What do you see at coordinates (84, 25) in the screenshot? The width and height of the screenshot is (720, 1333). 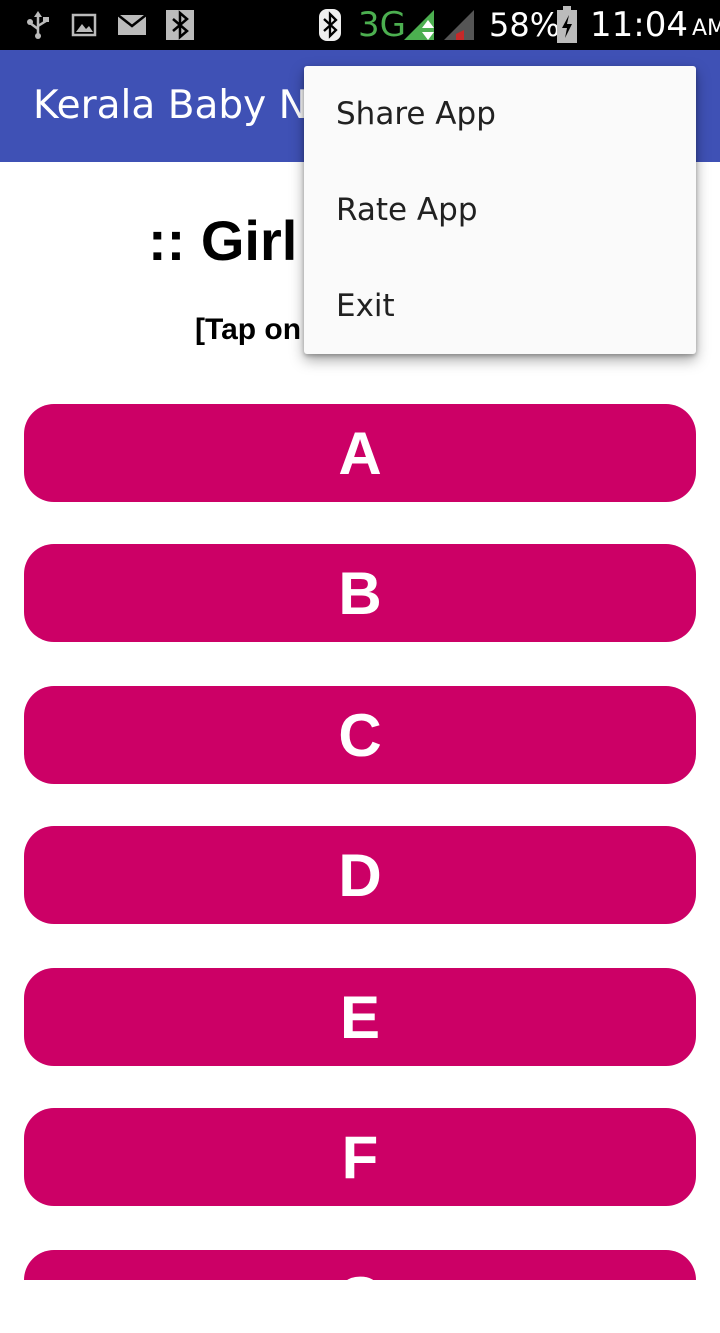 I see `image-icon` at bounding box center [84, 25].